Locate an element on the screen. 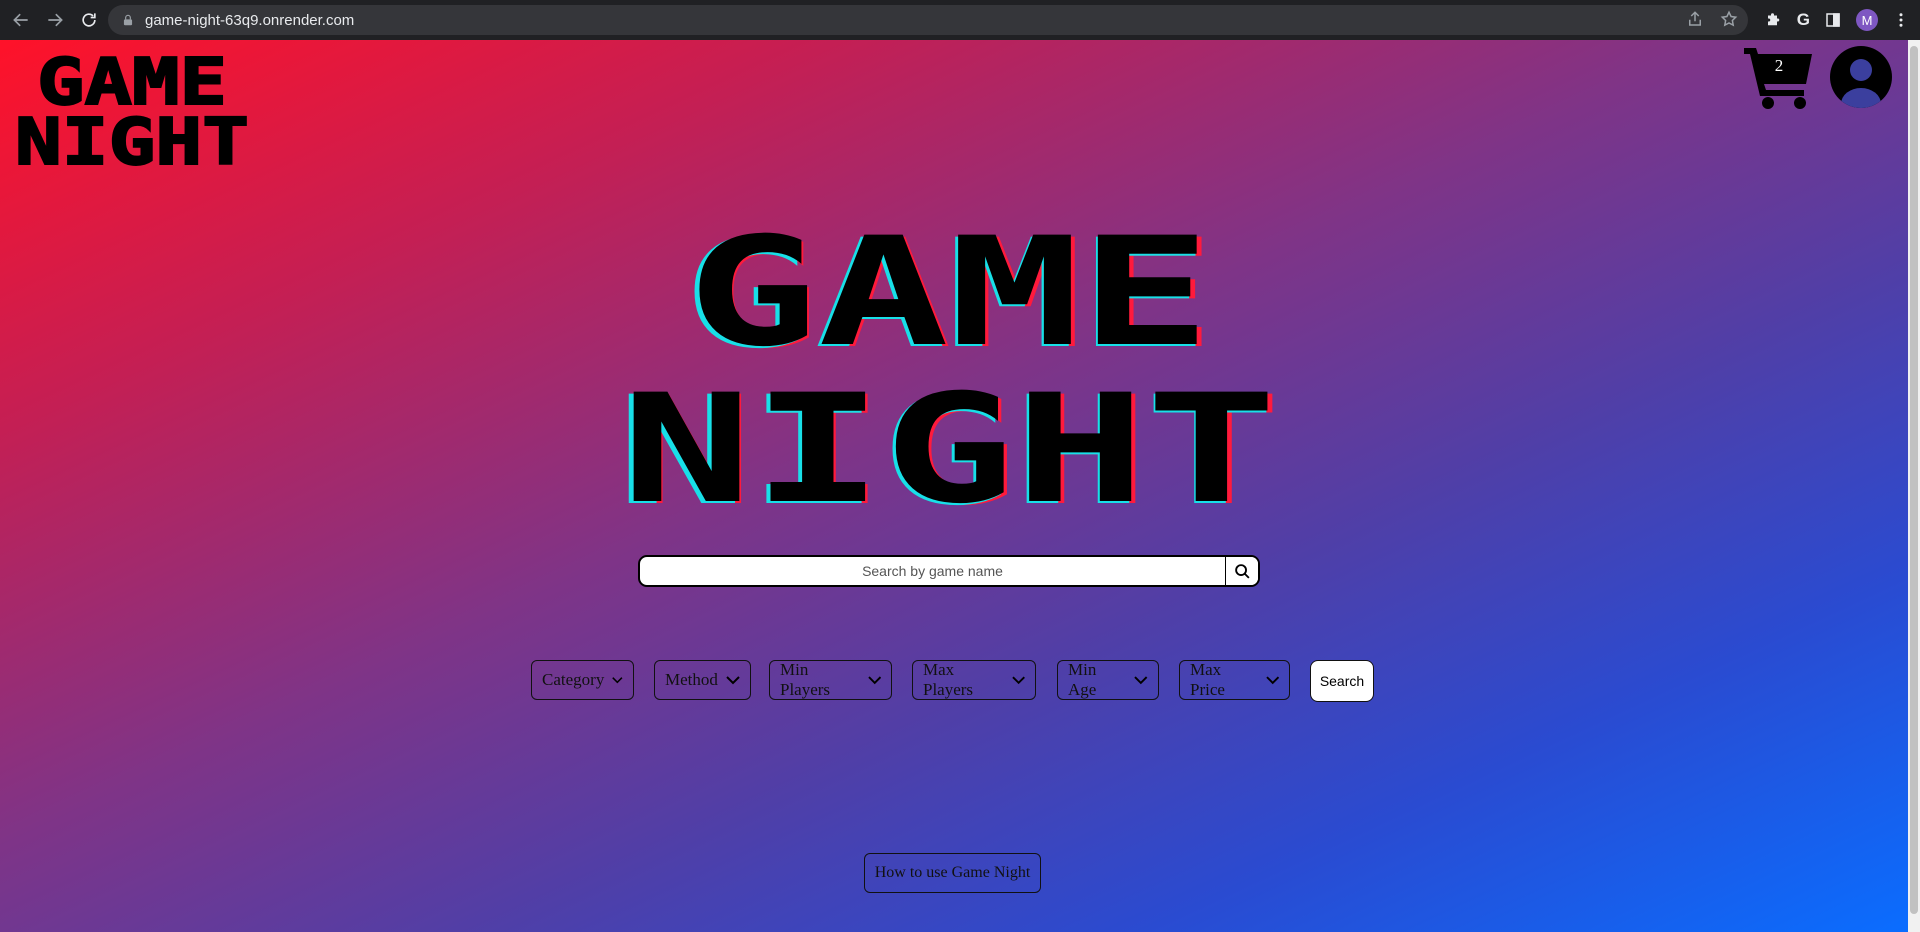  cart-button: 2 is located at coordinates (1779, 77).